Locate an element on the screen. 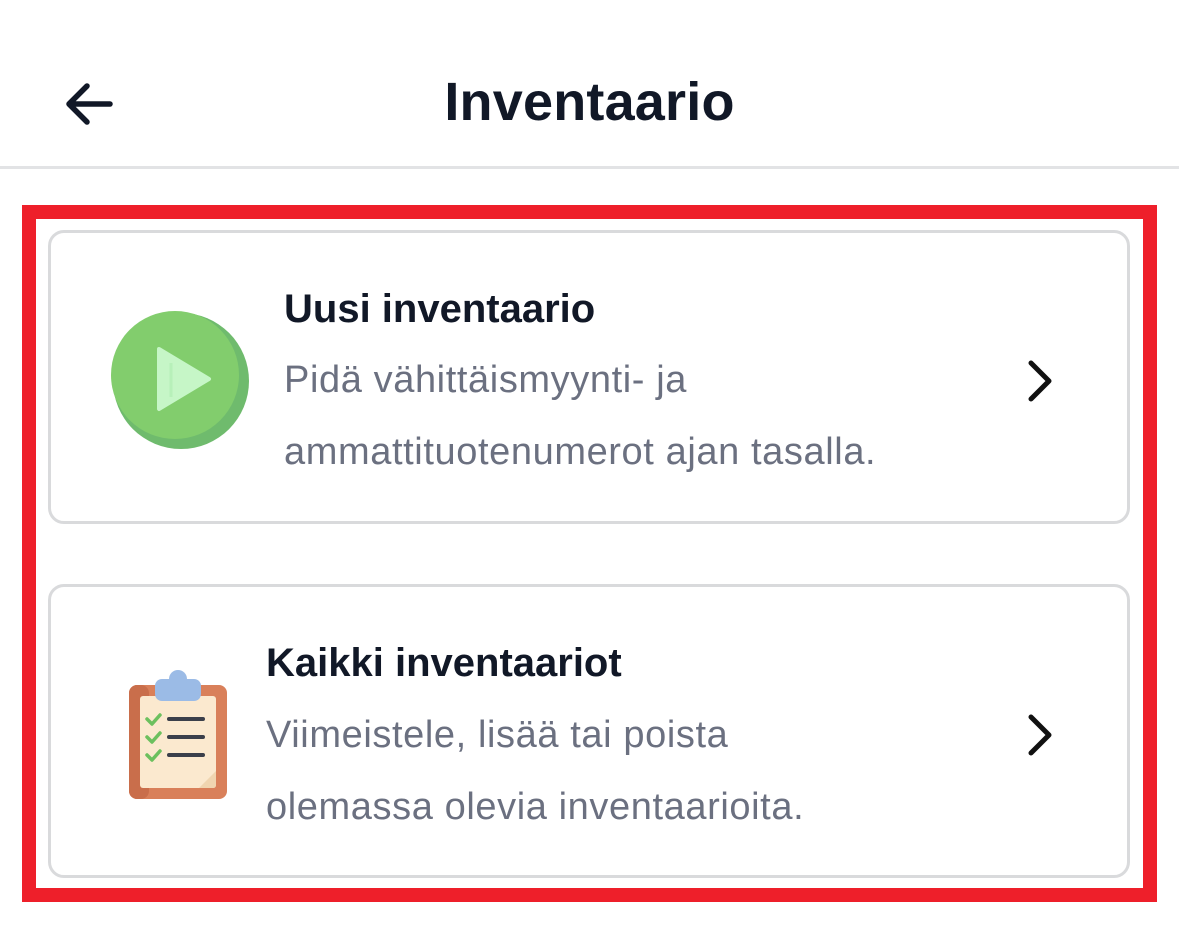 The image size is (1179, 946). card-title: Uusi inventaario is located at coordinates (440, 309).